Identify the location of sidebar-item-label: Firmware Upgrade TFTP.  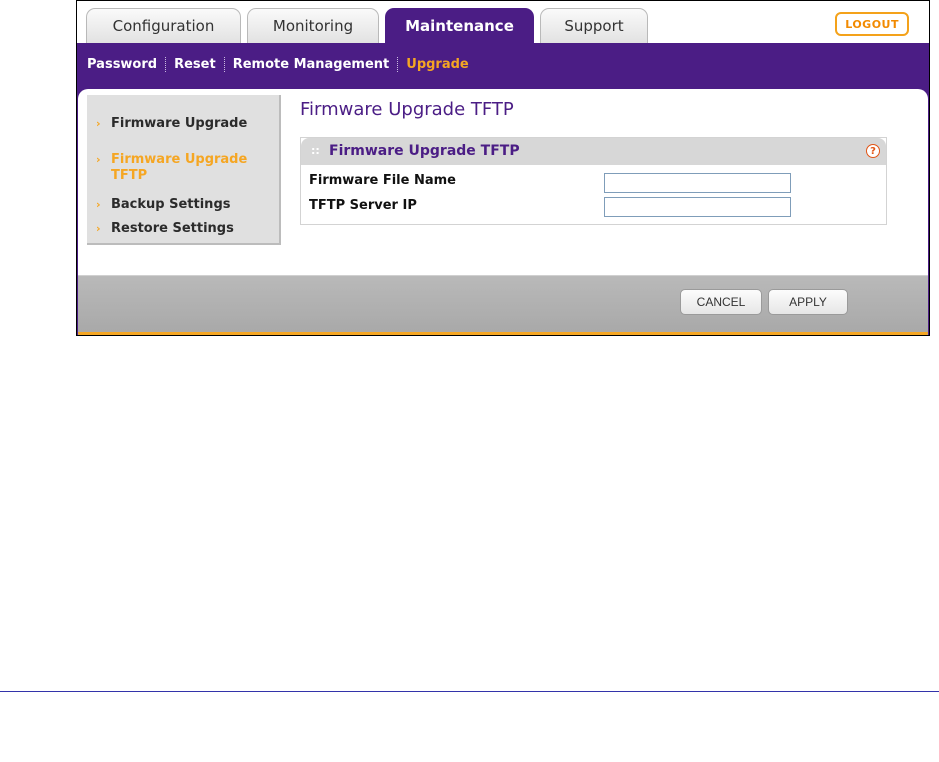
(179, 167).